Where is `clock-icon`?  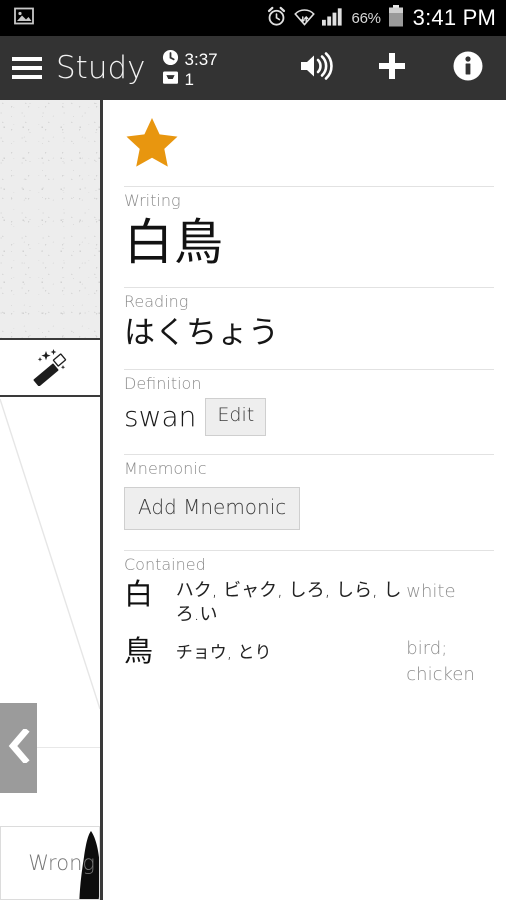 clock-icon is located at coordinates (170, 59).